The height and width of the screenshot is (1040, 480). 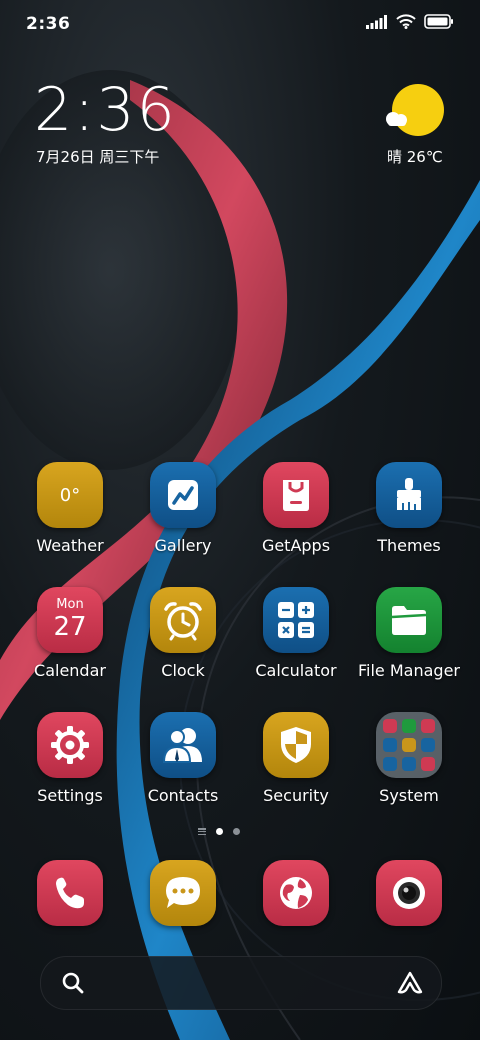 What do you see at coordinates (73, 983) in the screenshot?
I see `search-icon` at bounding box center [73, 983].